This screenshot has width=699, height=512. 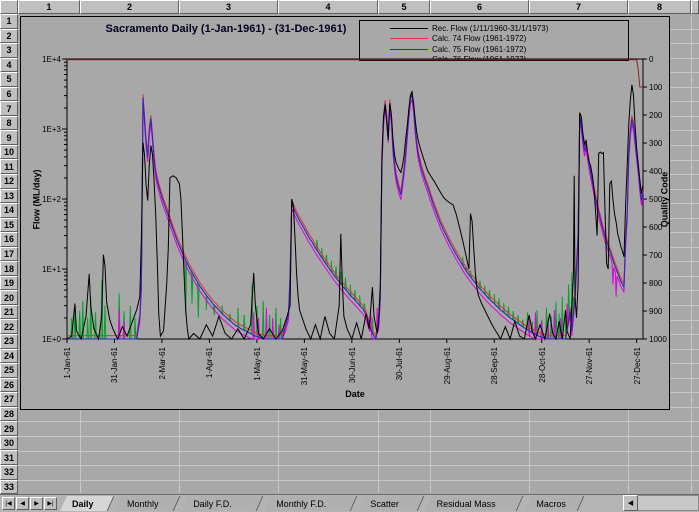 What do you see at coordinates (656, 199) in the screenshot?
I see `y-right-tick-label: 500` at bounding box center [656, 199].